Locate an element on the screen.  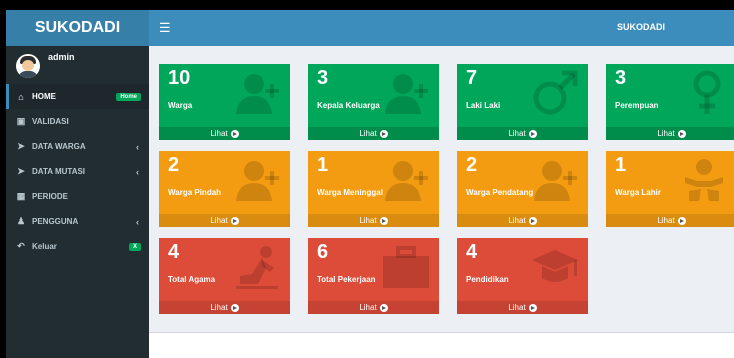
stat-label: Warga Lahir is located at coordinates (638, 192).